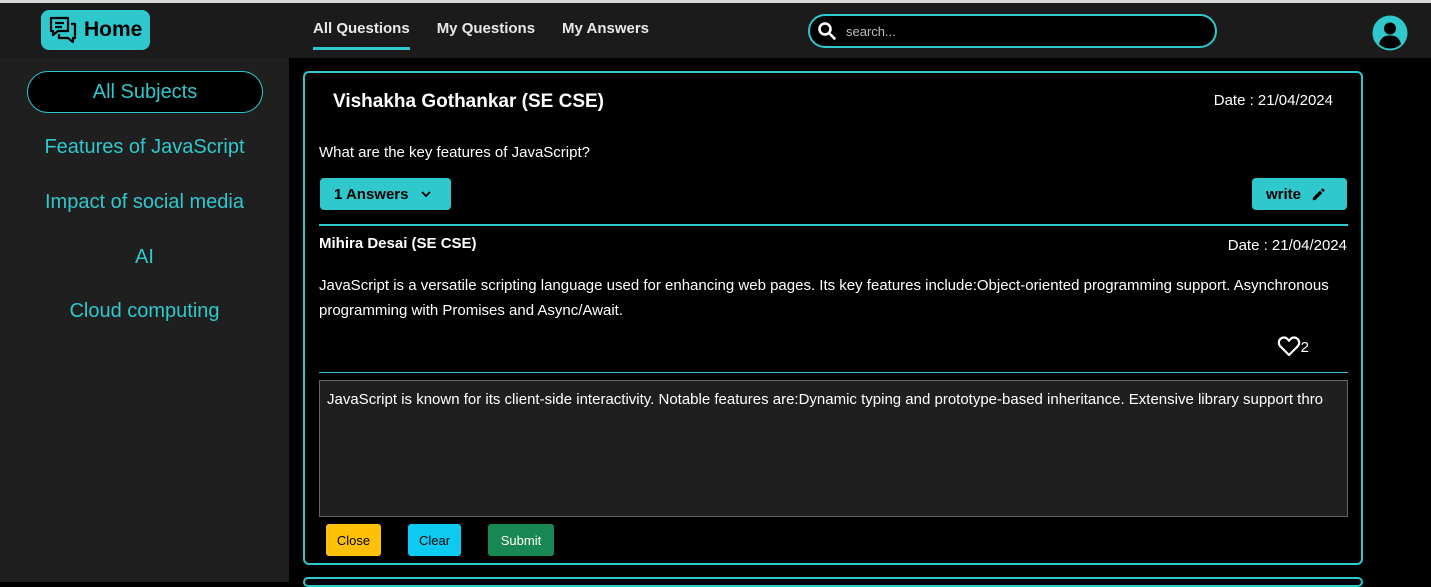 Image resolution: width=1431 pixels, height=587 pixels. Describe the element at coordinates (1318, 193) in the screenshot. I see `pencil-icon` at that location.